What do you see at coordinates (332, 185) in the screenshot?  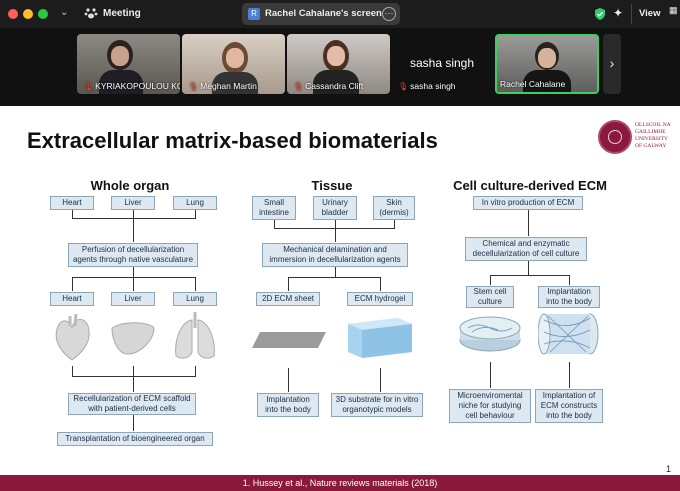 I see `column-heading-tissue: Tissue` at bounding box center [332, 185].